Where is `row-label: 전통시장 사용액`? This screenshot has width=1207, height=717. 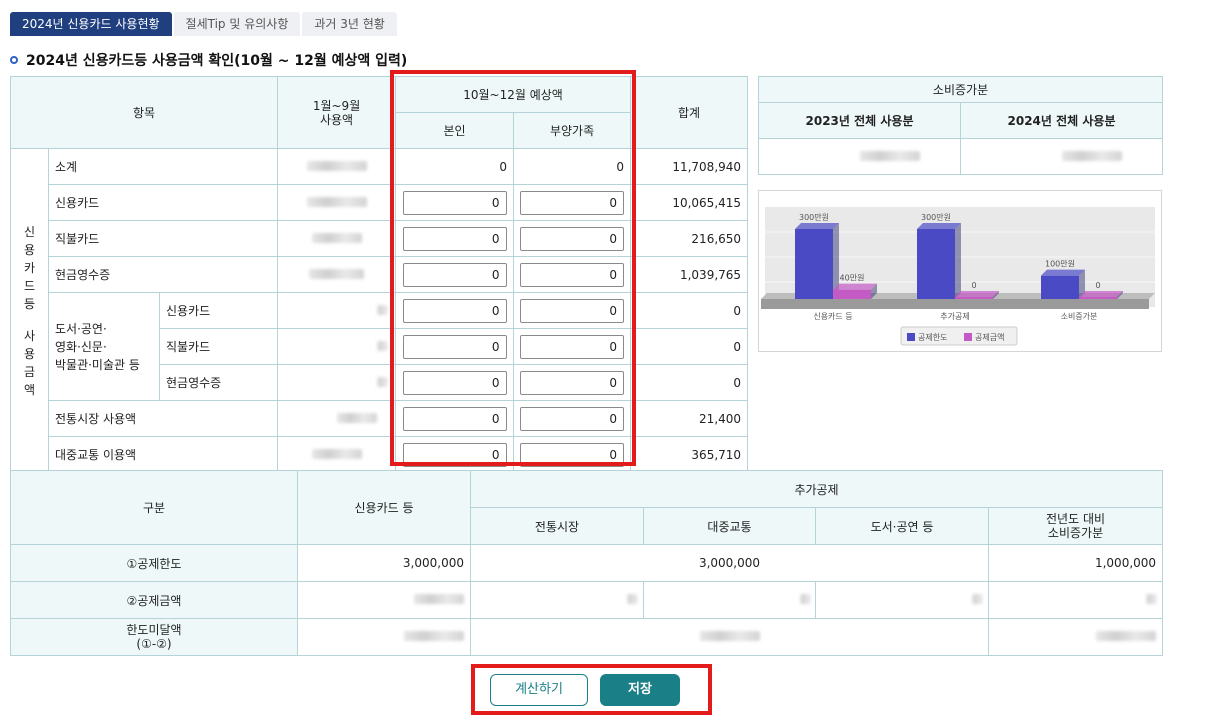 row-label: 전통시장 사용액 is located at coordinates (163, 418).